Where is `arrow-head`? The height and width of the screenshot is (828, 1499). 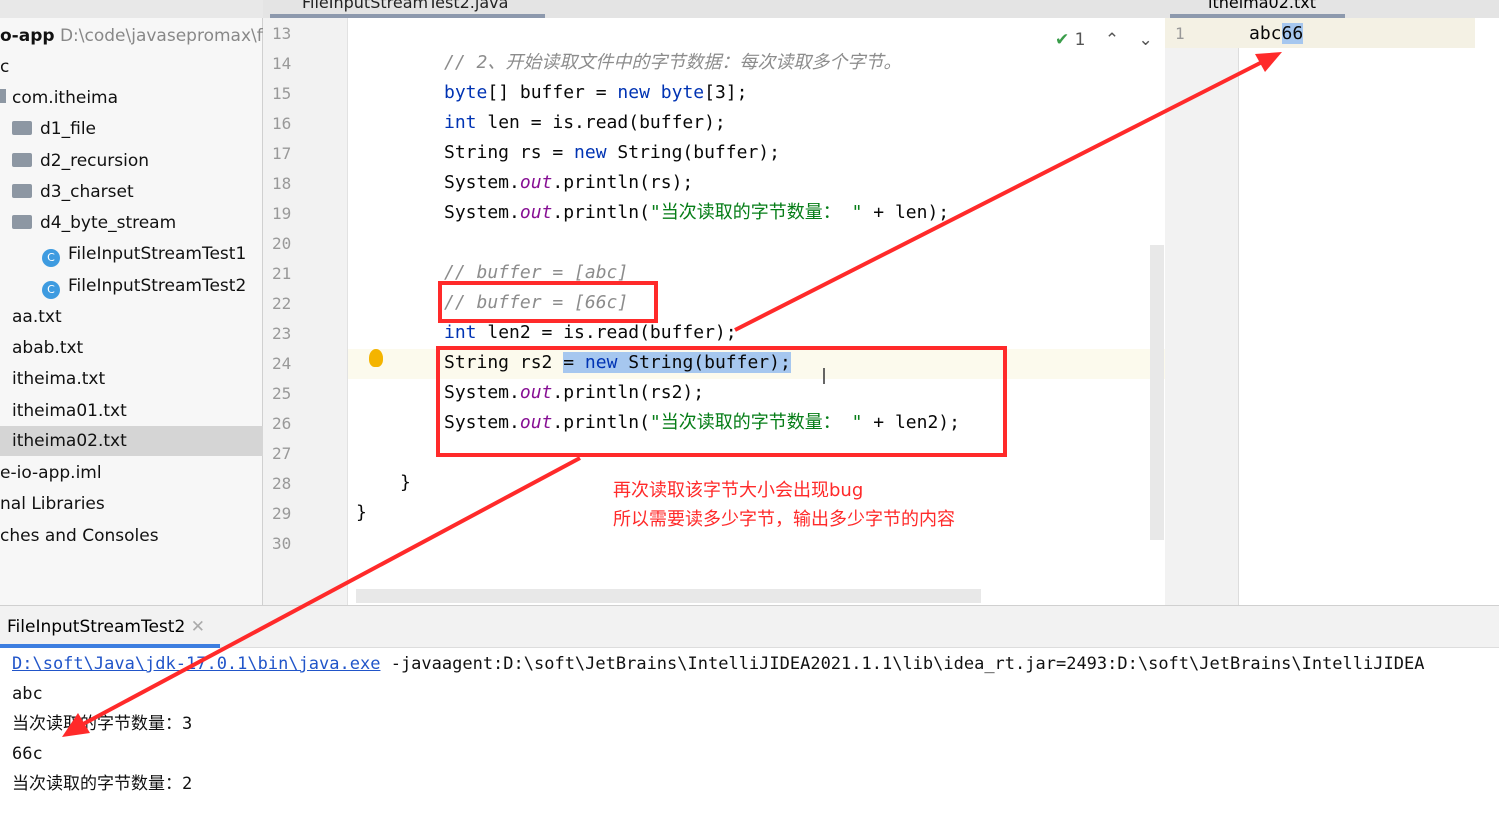 arrow-head is located at coordinates (76, 725).